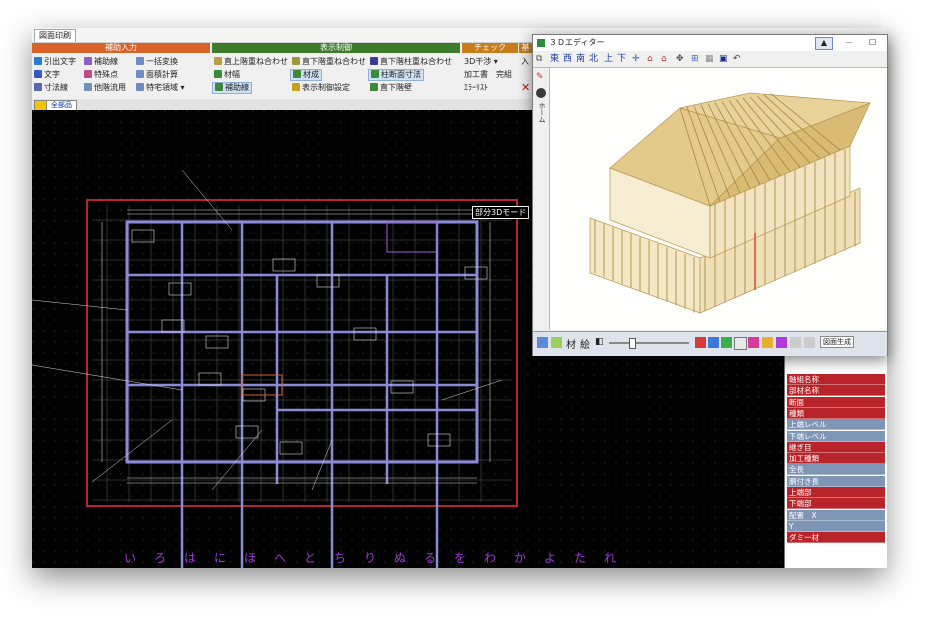 This screenshot has height=628, width=949. I want to click on property-row: 全長, so click(836, 470).